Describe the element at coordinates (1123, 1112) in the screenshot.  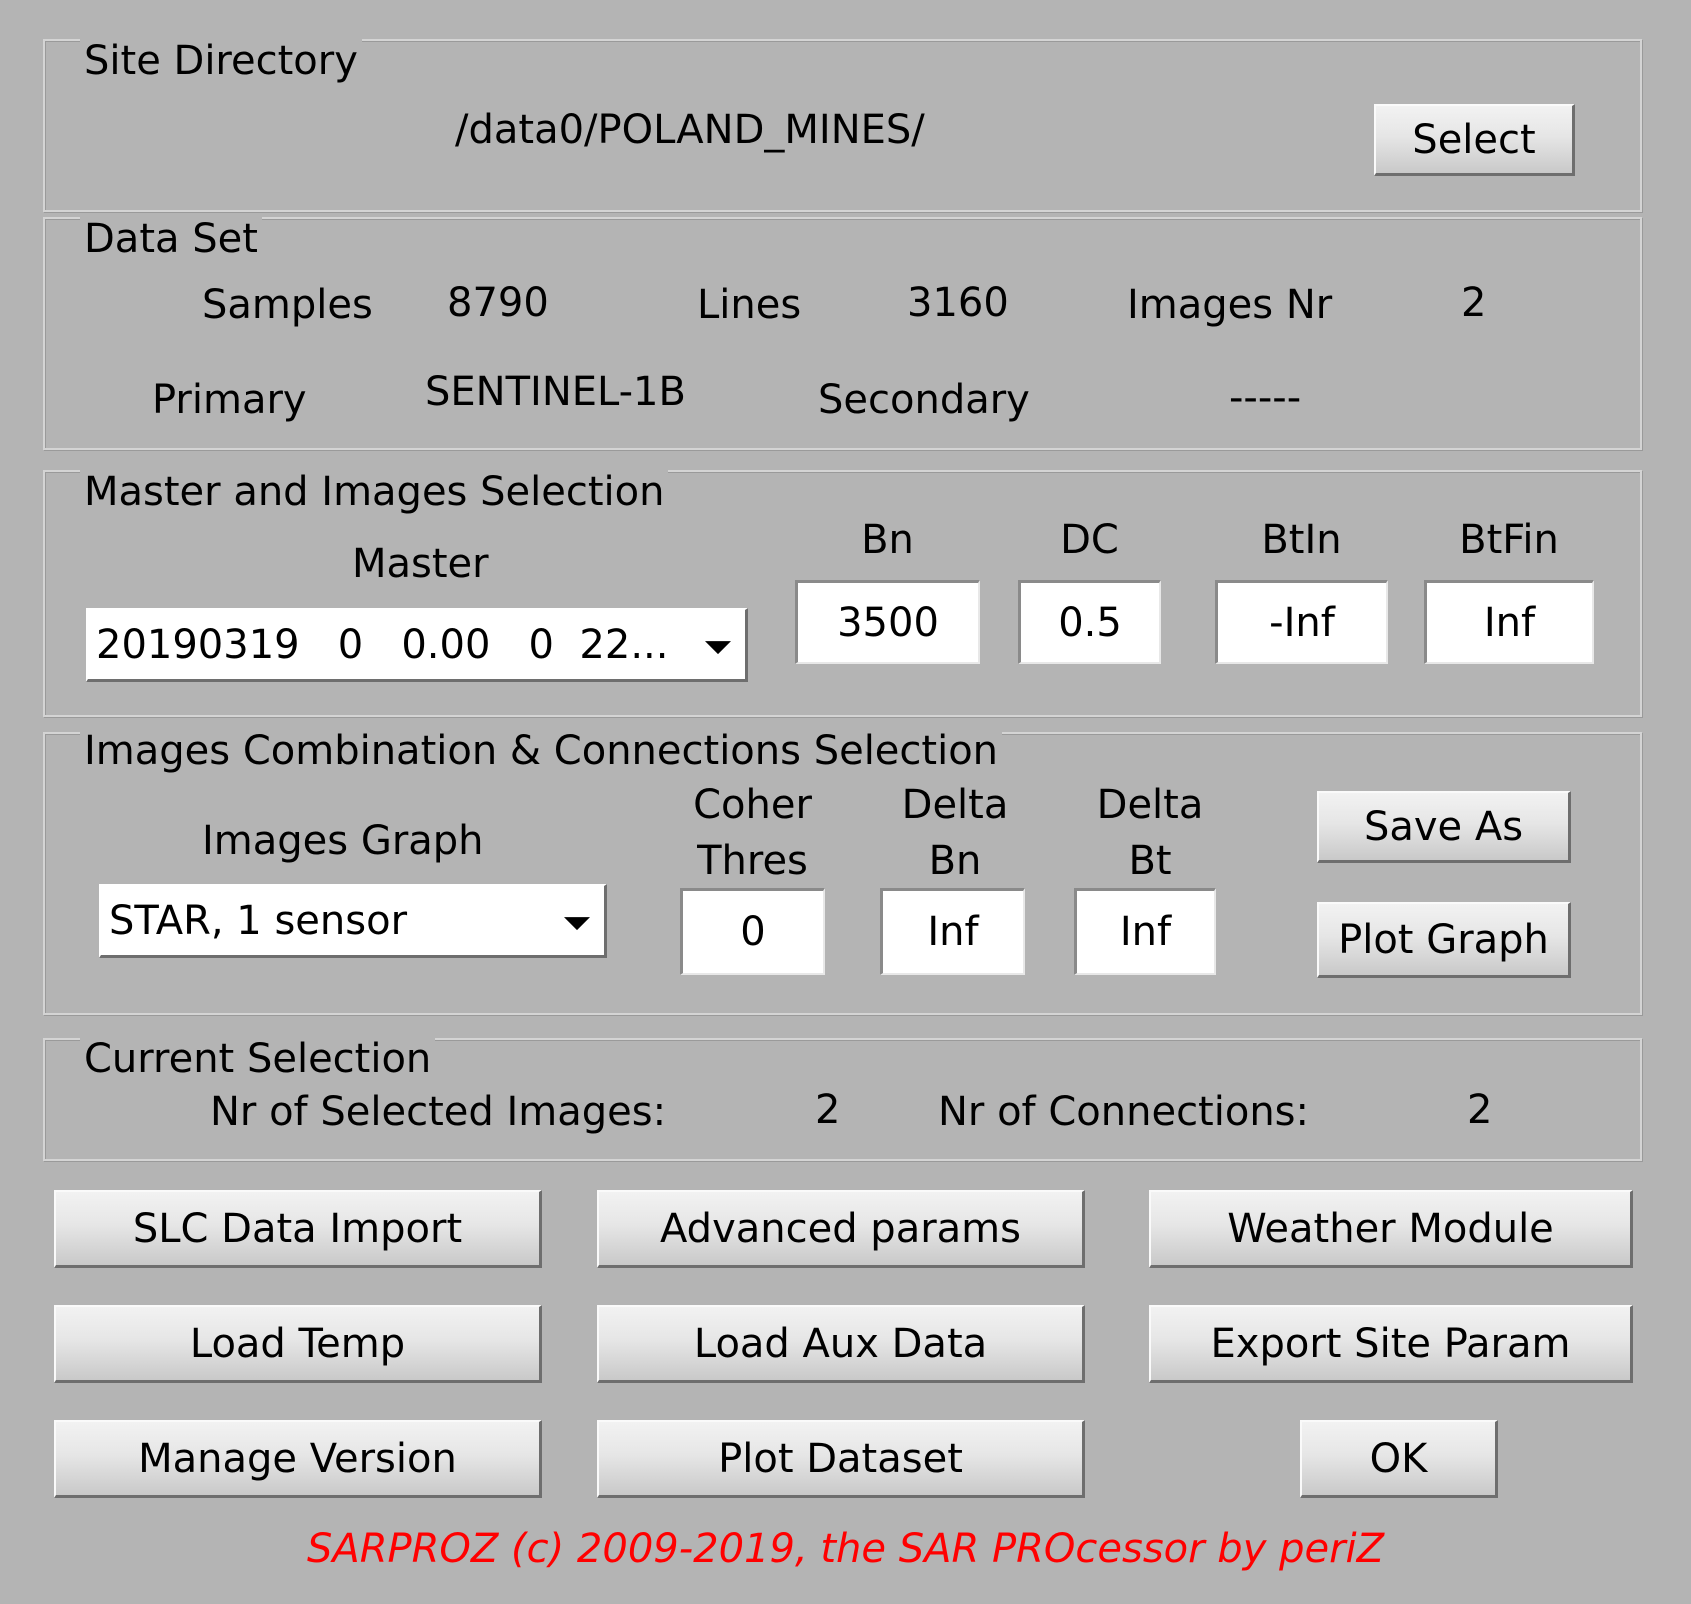
I see `connections-label: Nr of Connections:` at that location.